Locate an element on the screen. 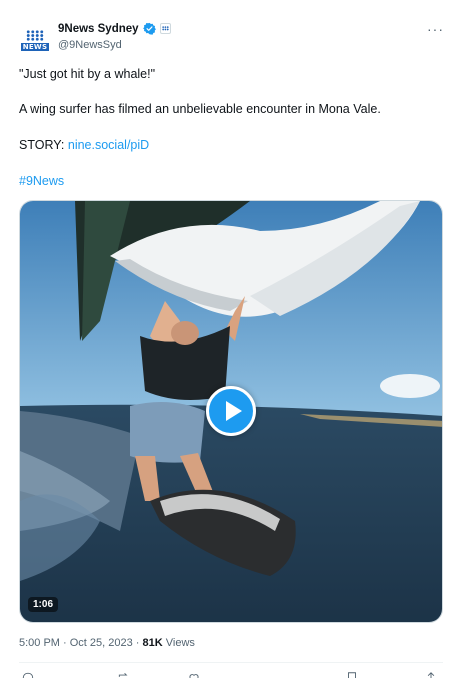 Image resolution: width=453 pixels, height=678 pixels. avatar-logo-text: NEWS is located at coordinates (35, 46).